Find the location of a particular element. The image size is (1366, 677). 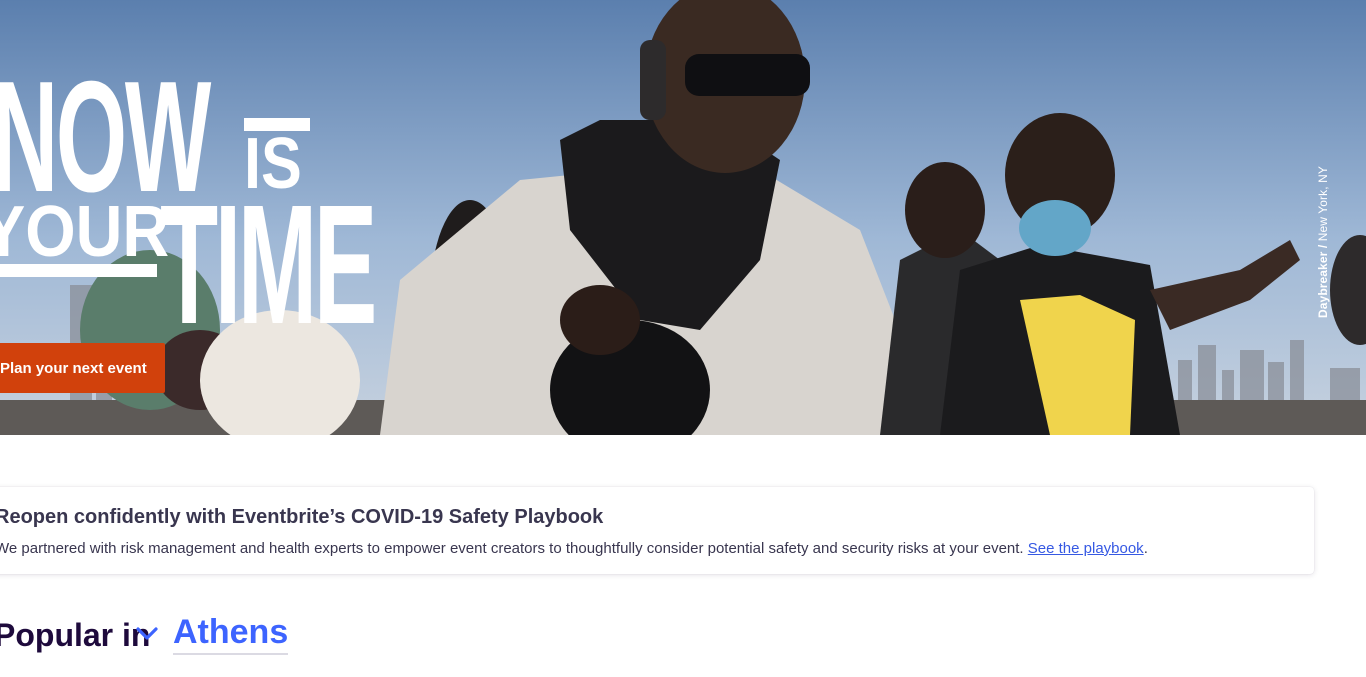

photo-credit-name: Daybreaker is located at coordinates (1323, 284).